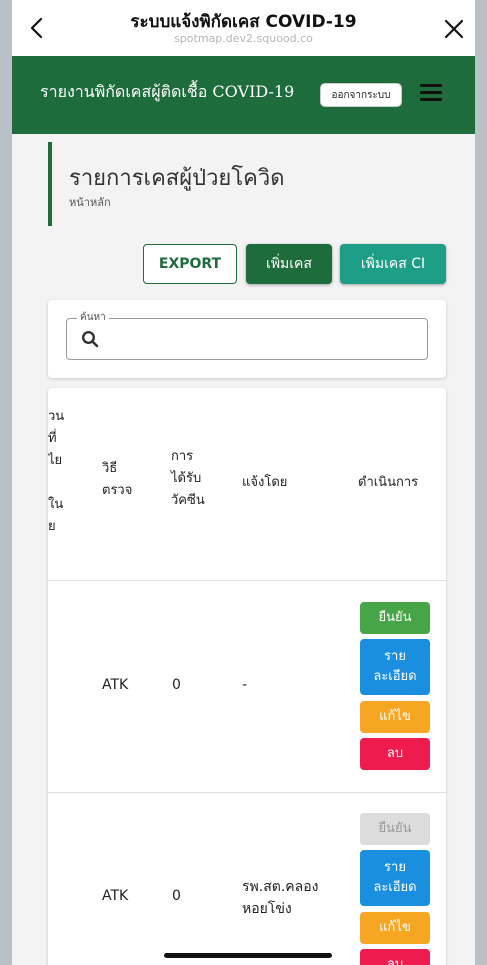 This screenshot has height=965, width=487. What do you see at coordinates (90, 202) in the screenshot?
I see `breadcrumb: หน้าหลัก` at bounding box center [90, 202].